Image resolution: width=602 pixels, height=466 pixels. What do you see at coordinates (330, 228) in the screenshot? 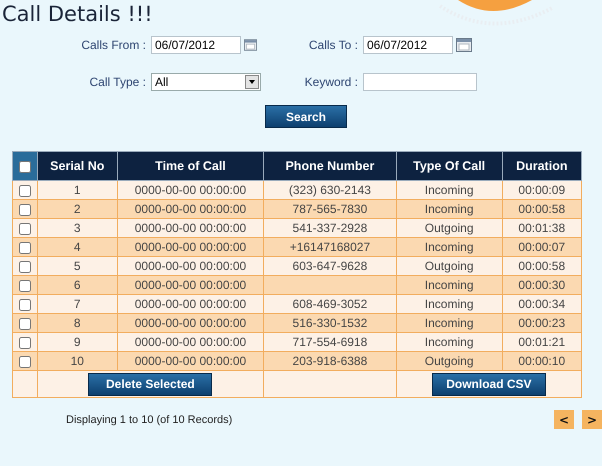
I see `table-cell: 541-337-2928` at bounding box center [330, 228].